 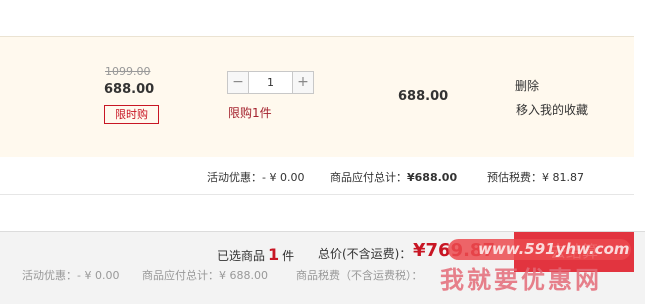 What do you see at coordinates (131, 114) in the screenshot?
I see `flash-sale-badge: 限时购` at bounding box center [131, 114].